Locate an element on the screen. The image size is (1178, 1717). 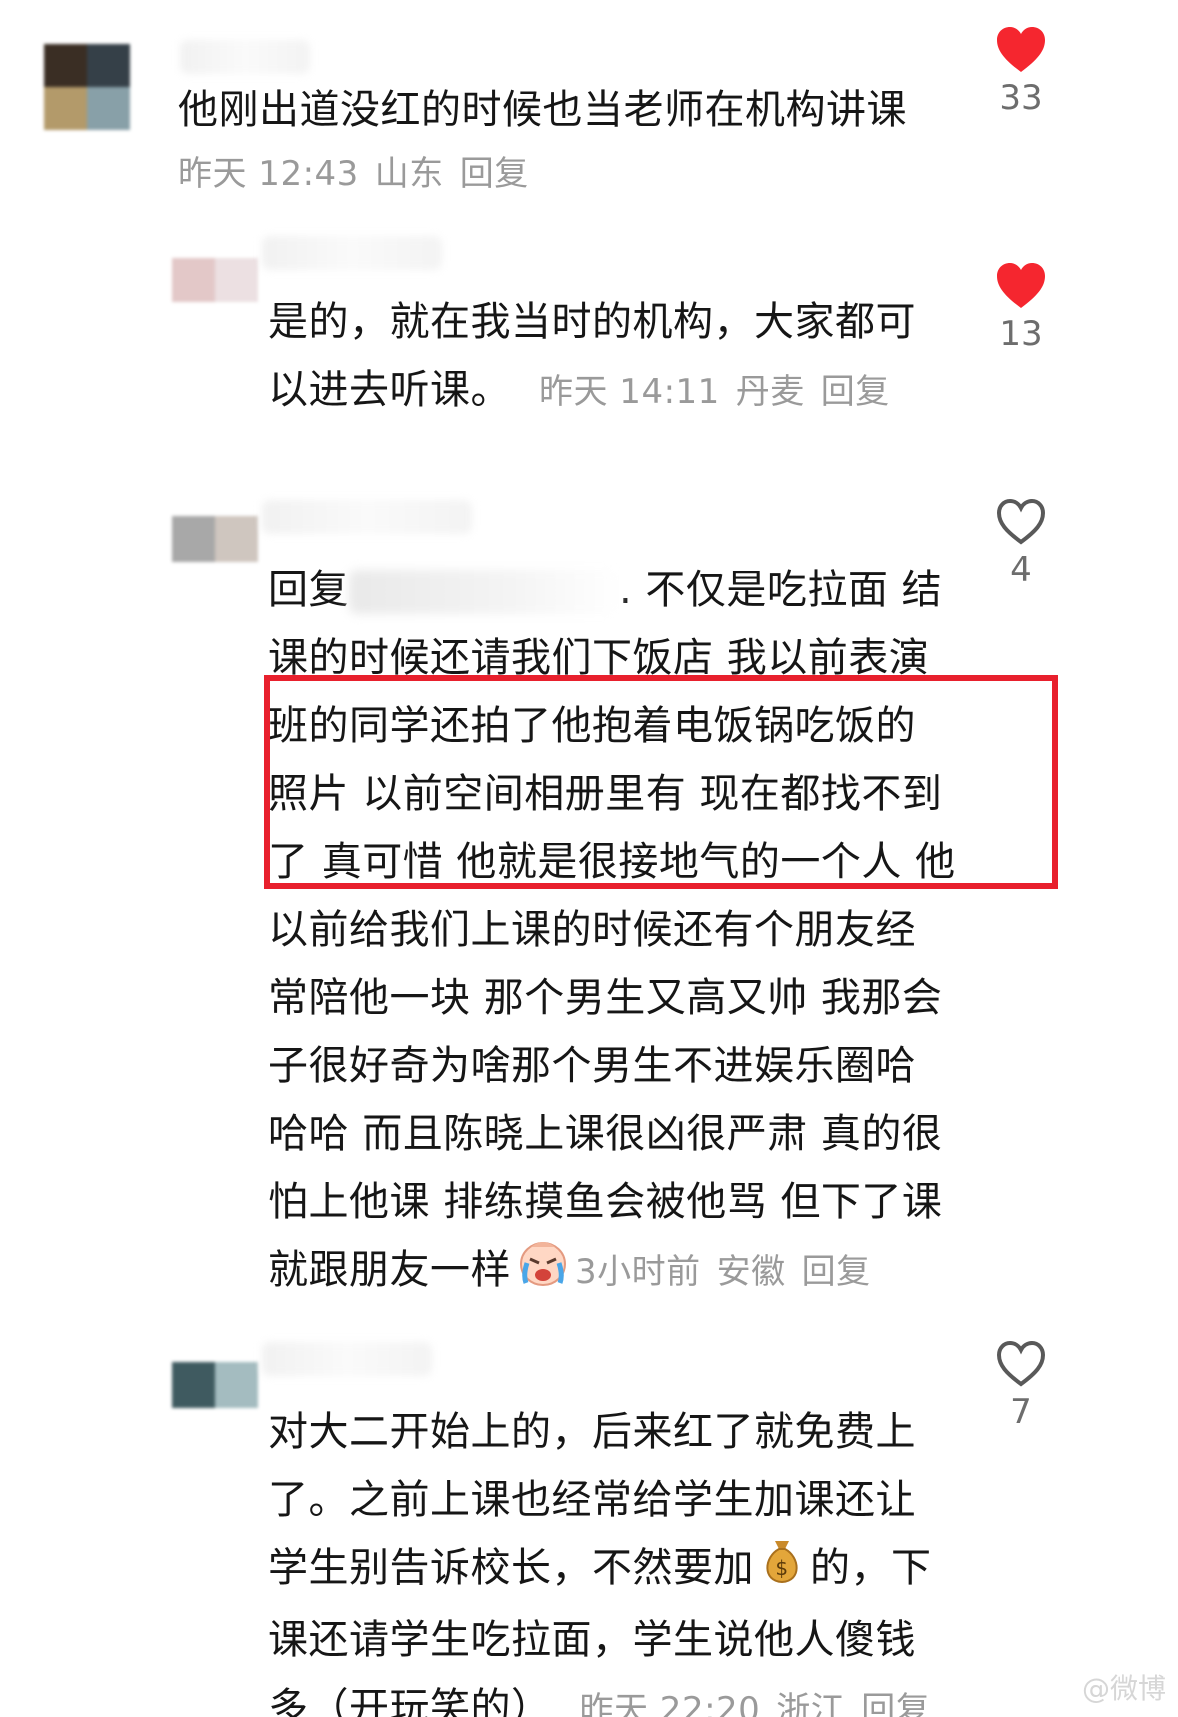
comment-line: 子很好奇为啥那个男生不进娱乐圈哈 is located at coordinates (592, 1066).